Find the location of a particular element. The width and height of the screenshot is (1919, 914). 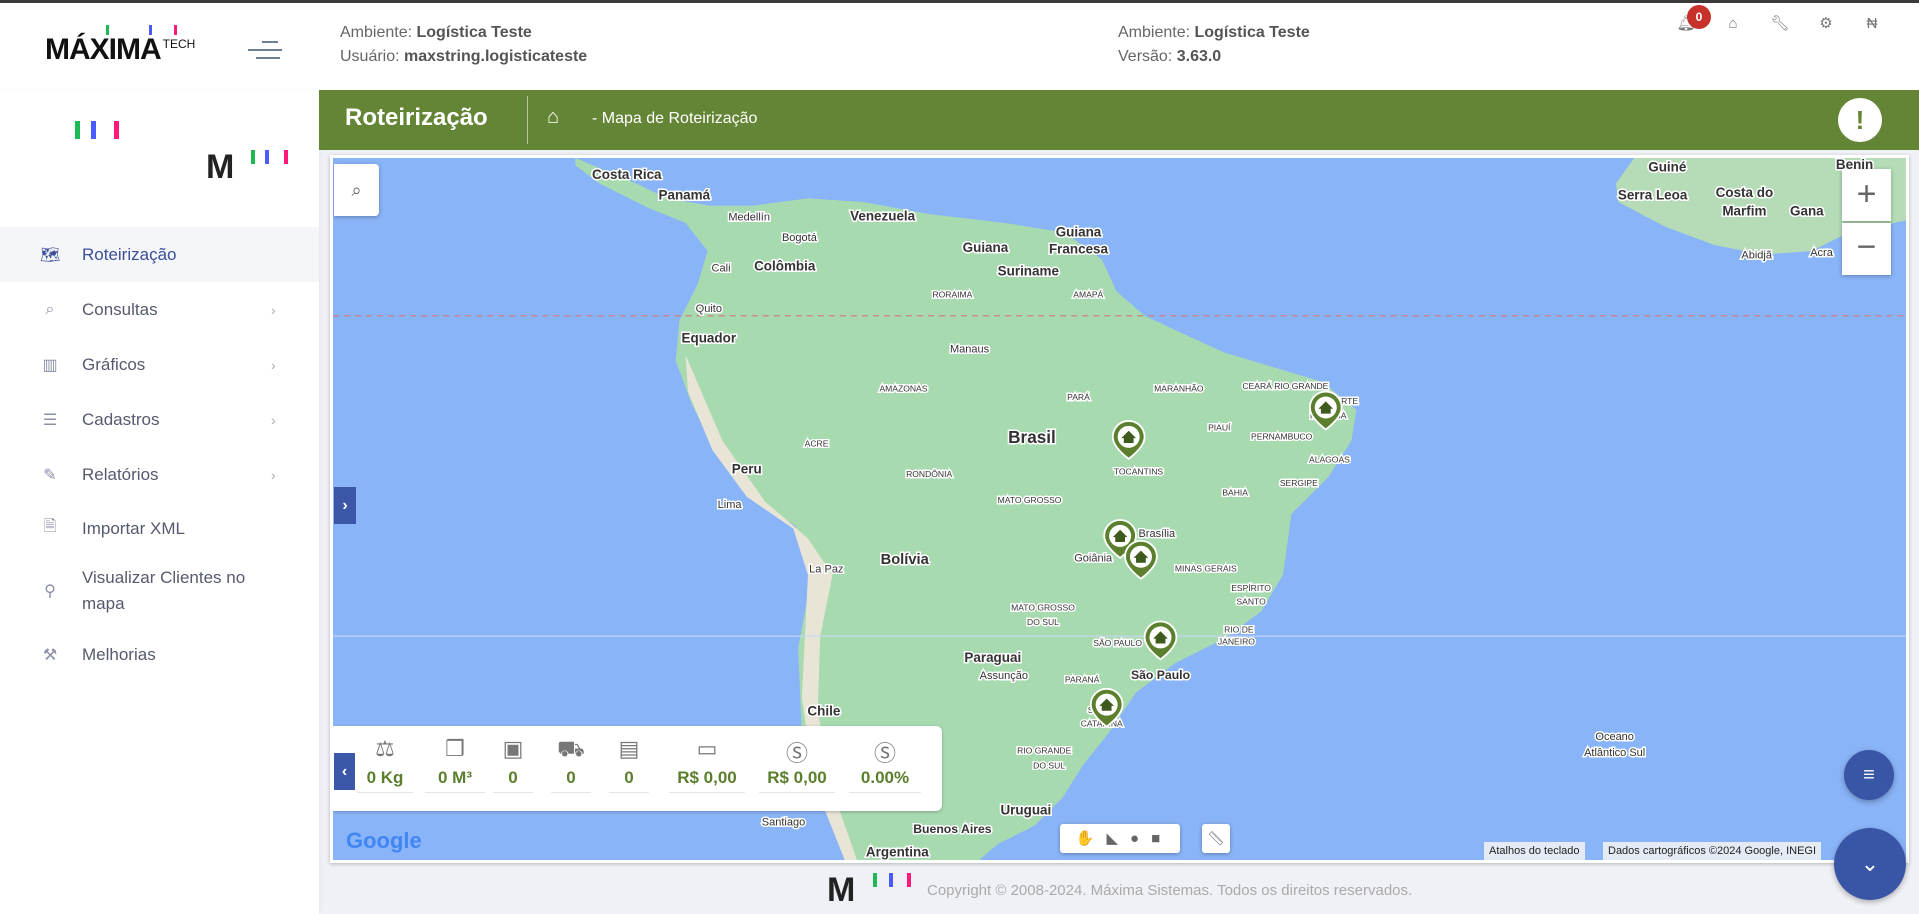

stat-value: 0 is located at coordinates (513, 779).